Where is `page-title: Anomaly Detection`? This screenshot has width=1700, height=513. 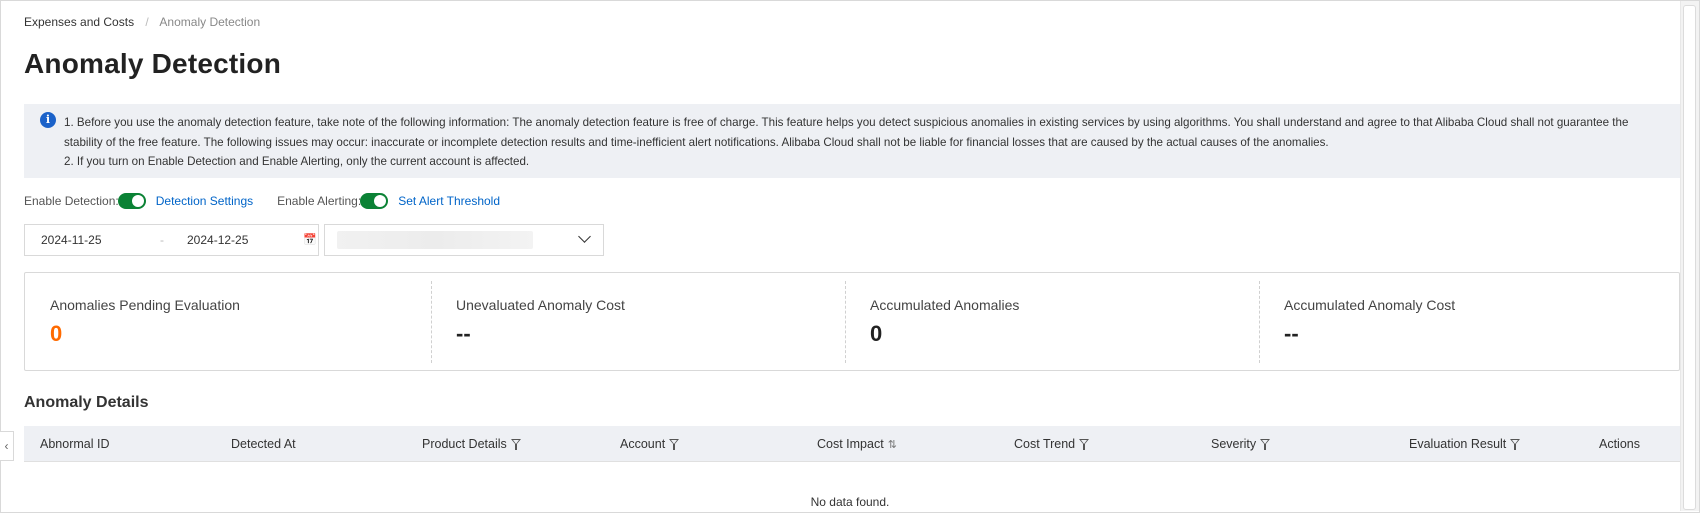 page-title: Anomaly Detection is located at coordinates (152, 63).